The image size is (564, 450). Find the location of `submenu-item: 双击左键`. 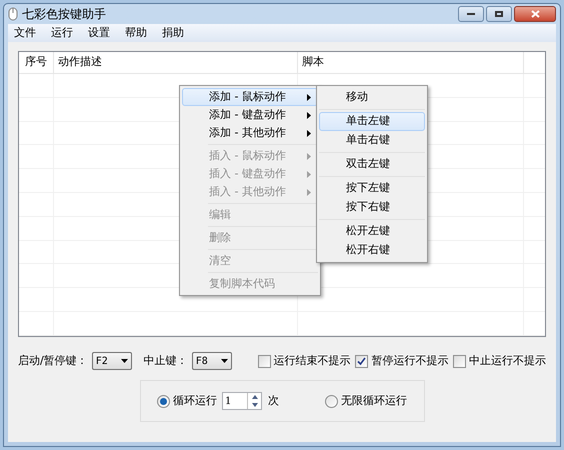

submenu-item: 双击左键 is located at coordinates (372, 164).